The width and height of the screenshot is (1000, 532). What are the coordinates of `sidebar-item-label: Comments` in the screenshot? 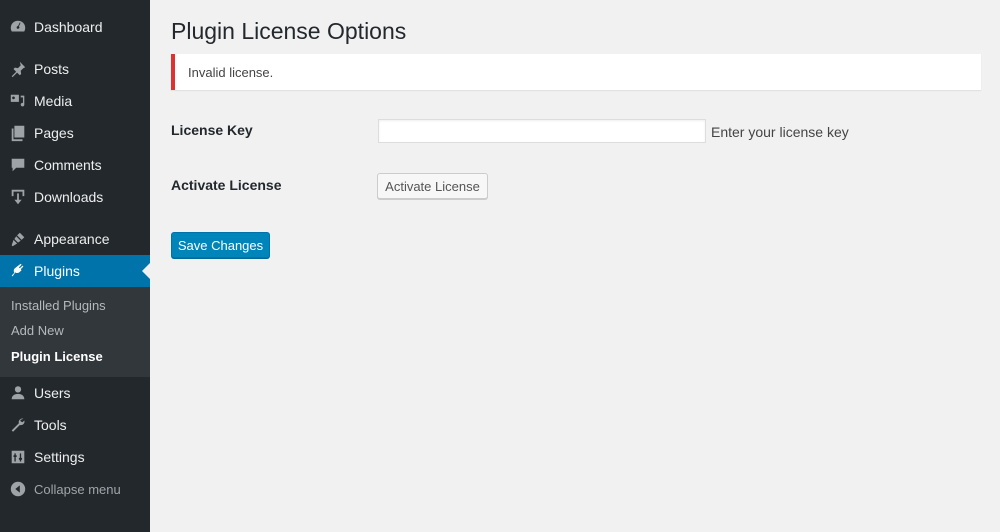 It's located at (68, 165).